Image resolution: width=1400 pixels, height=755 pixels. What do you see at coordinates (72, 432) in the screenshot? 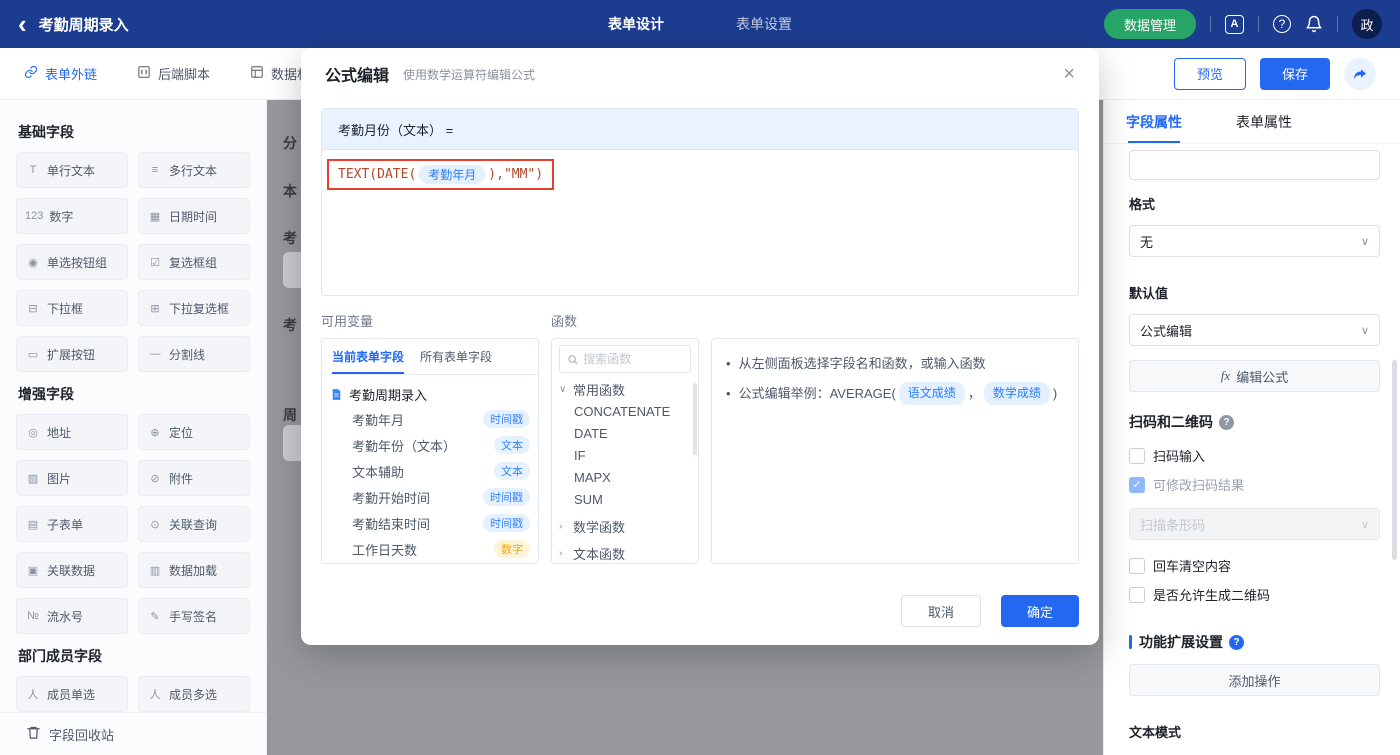
I see `field-palette-item: ◎ 地址` at bounding box center [72, 432].